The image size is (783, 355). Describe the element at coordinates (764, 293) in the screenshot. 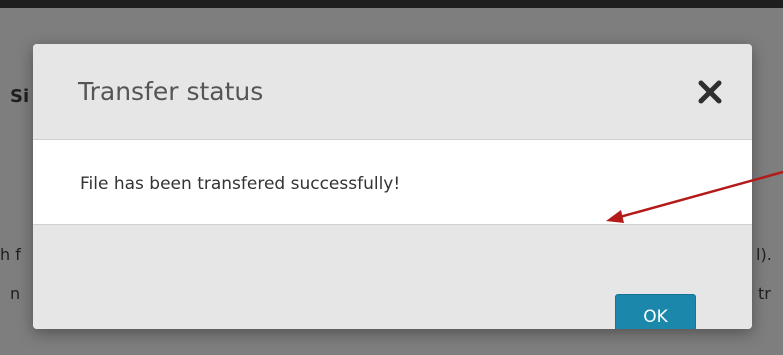

I see `background-text-fragment: tr` at that location.